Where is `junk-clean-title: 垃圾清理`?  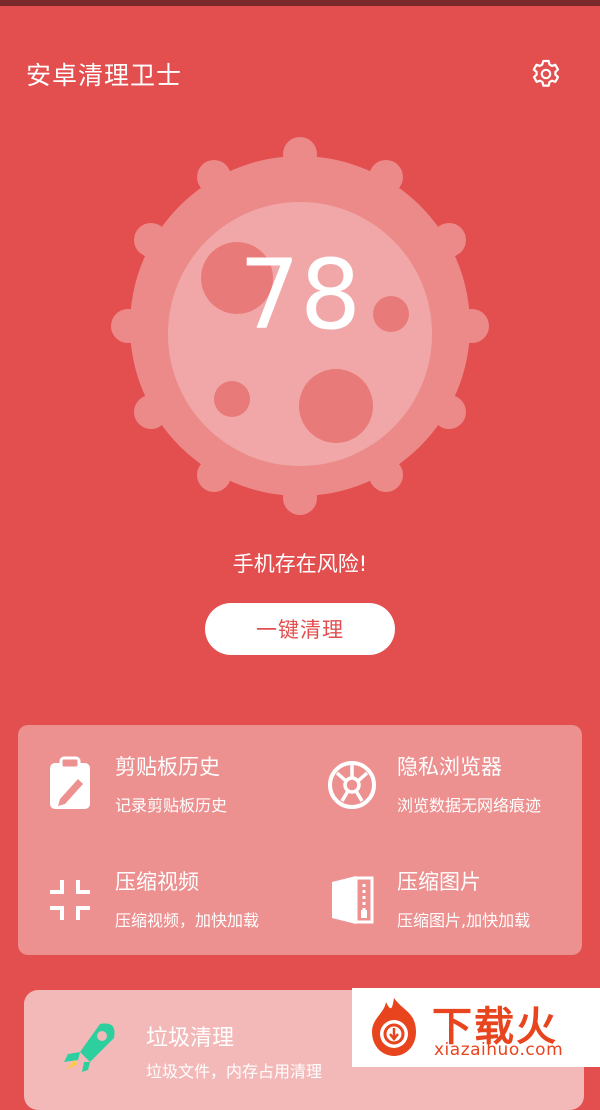 junk-clean-title: 垃圾清理 is located at coordinates (190, 1038).